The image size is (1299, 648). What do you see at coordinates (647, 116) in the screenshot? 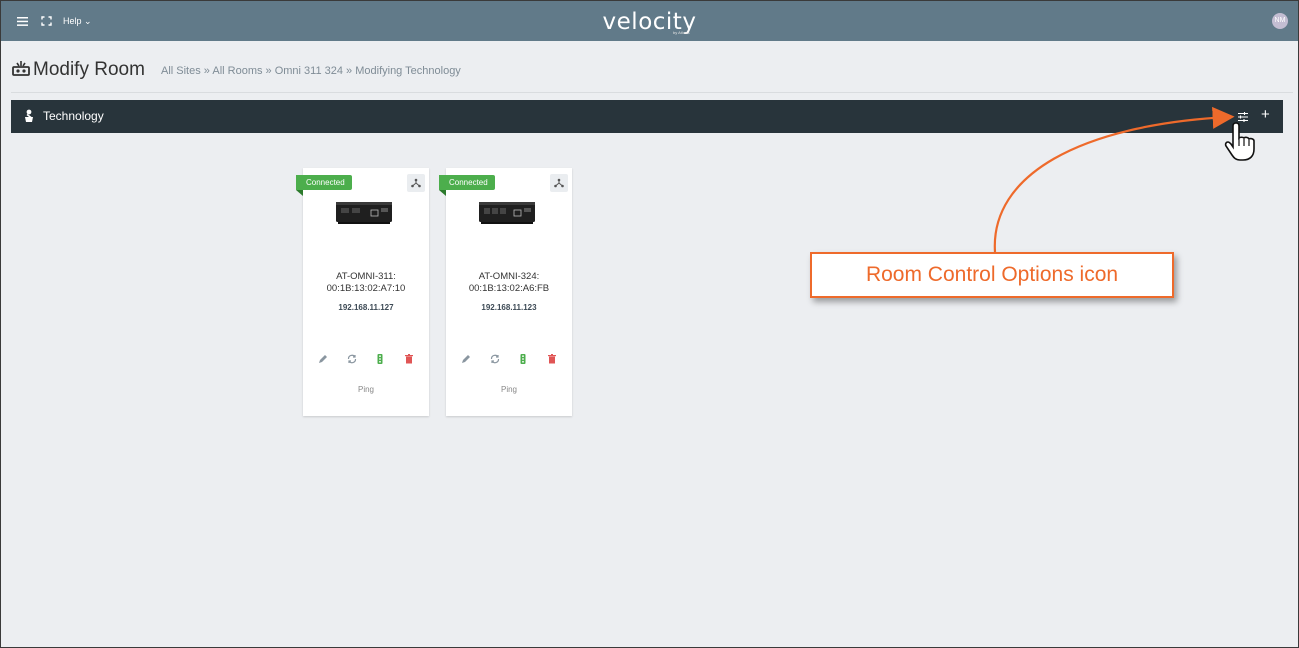
I see `technology-header: Technology +` at bounding box center [647, 116].